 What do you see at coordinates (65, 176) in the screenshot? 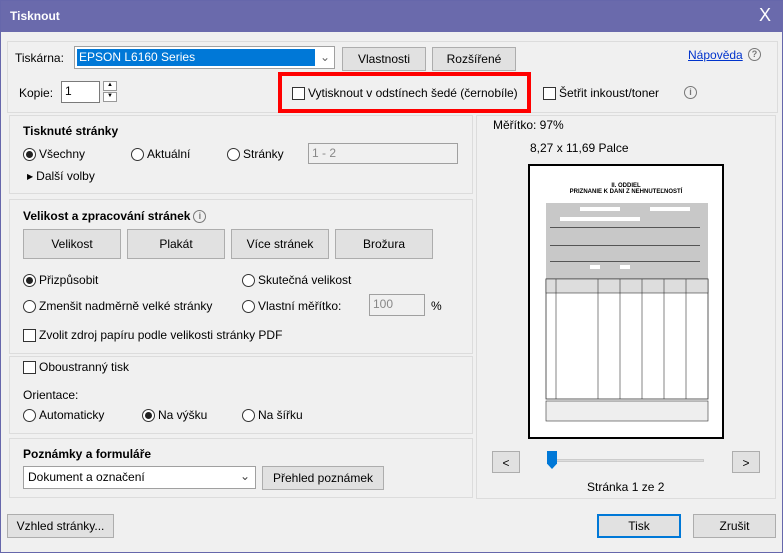
I see `more-options-label: Další volby` at bounding box center [65, 176].